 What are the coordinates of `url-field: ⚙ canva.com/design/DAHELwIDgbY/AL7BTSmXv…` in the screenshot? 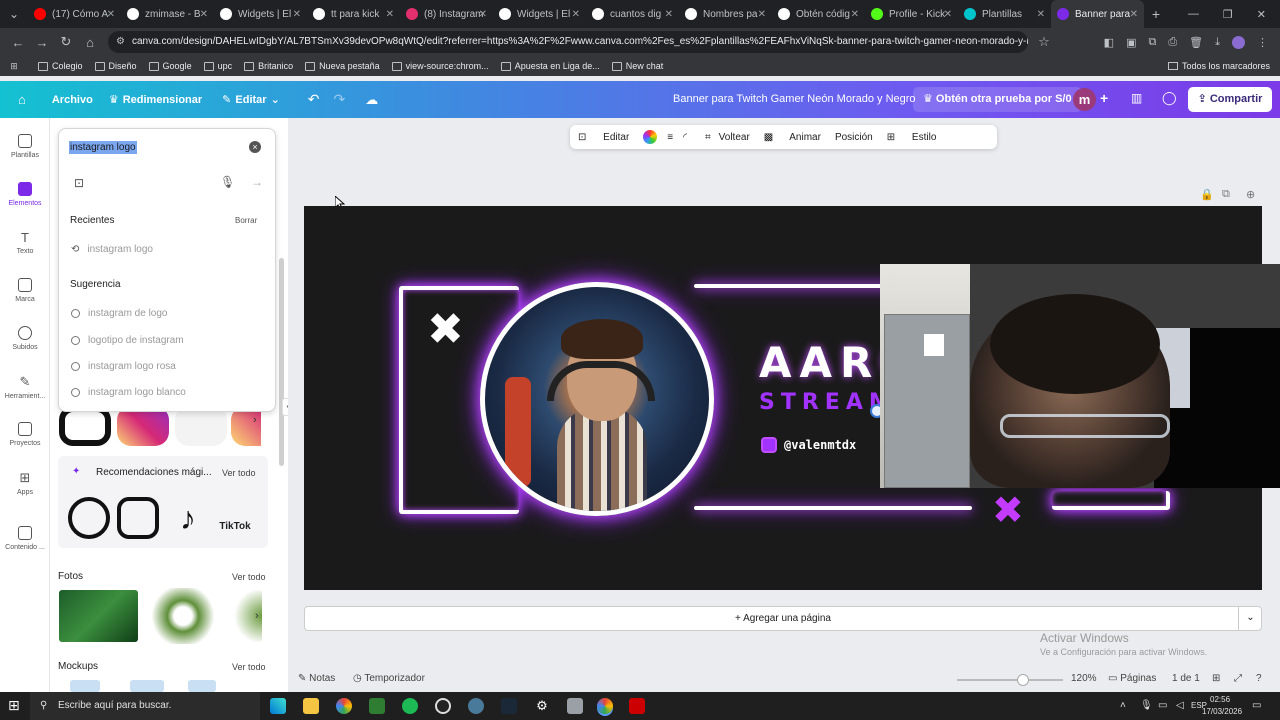 It's located at (568, 42).